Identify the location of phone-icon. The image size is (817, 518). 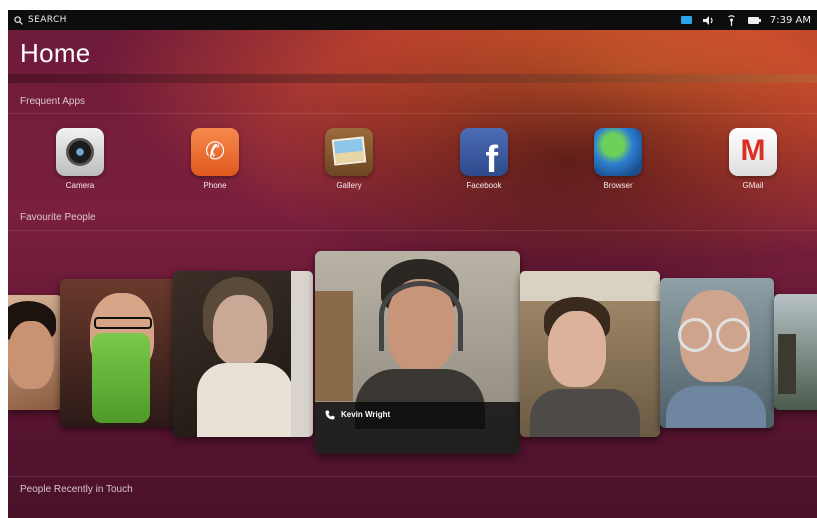
(330, 415).